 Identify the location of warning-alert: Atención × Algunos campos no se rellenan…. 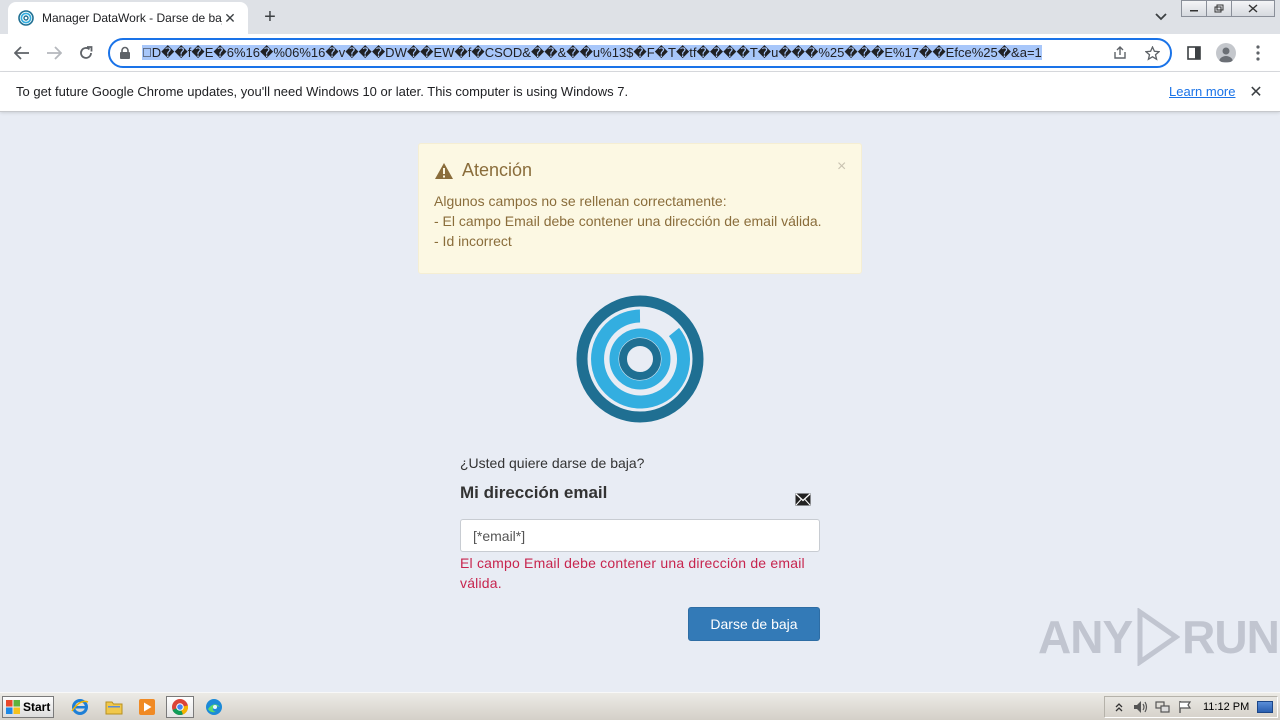
(640, 208).